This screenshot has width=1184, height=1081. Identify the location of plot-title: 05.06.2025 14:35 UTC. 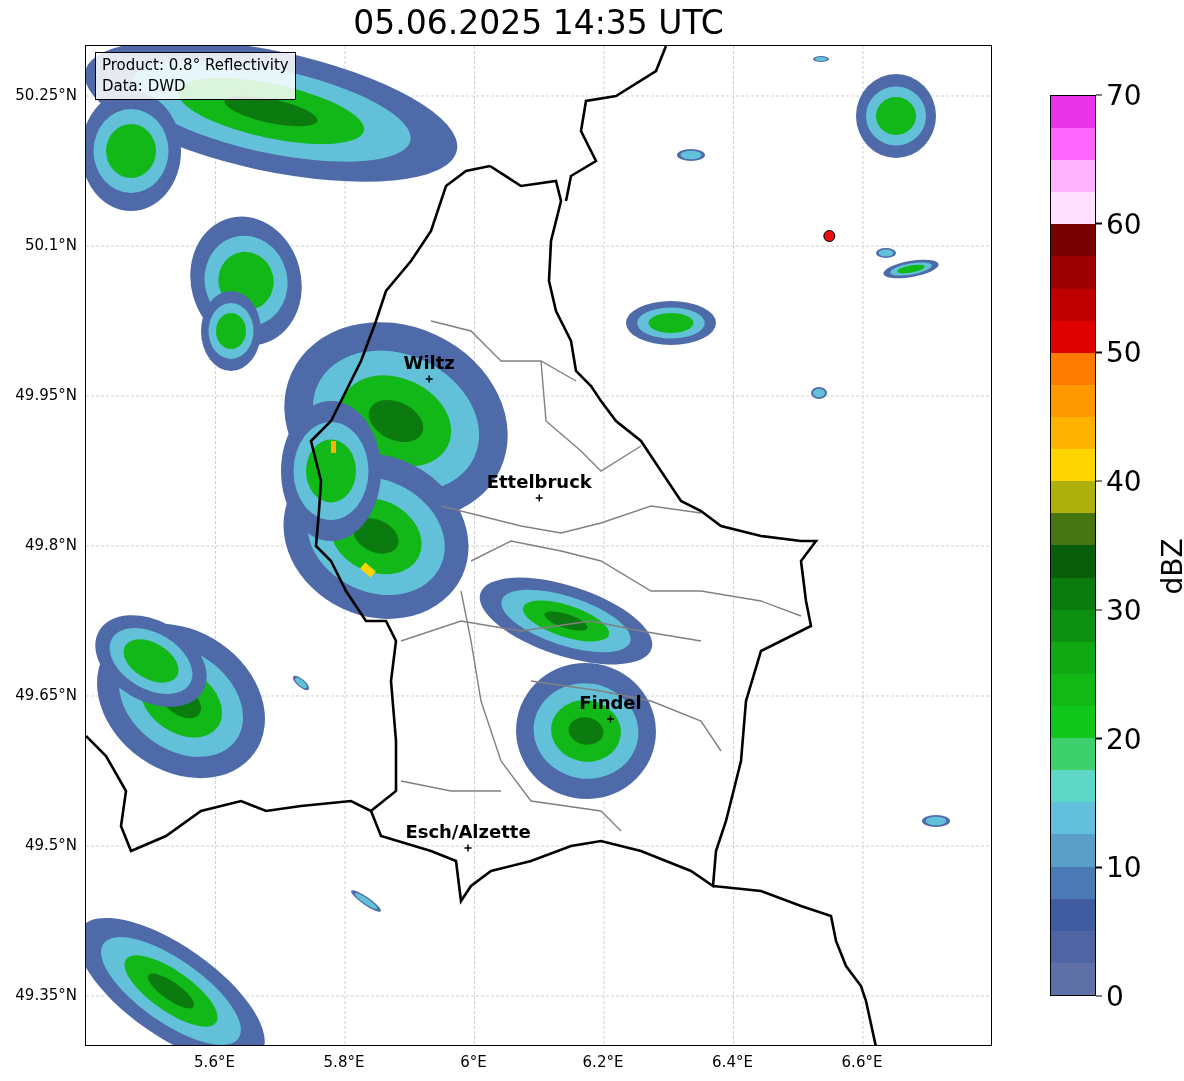
(538, 23).